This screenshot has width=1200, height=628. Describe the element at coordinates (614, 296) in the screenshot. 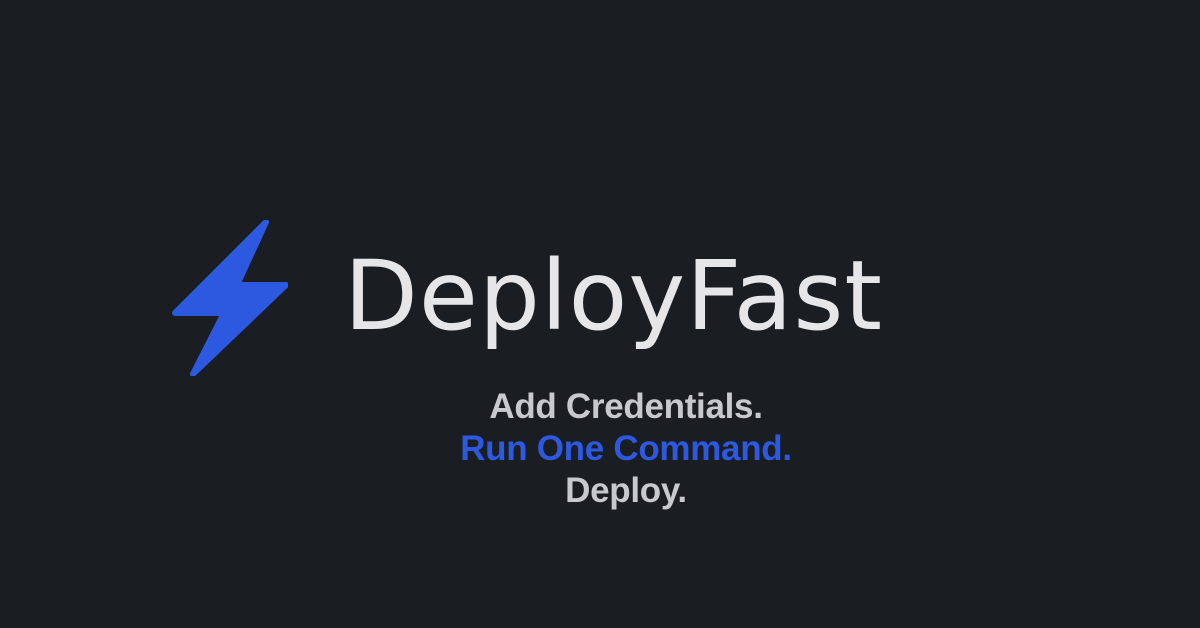

I see `brand-name: DeployFast` at that location.